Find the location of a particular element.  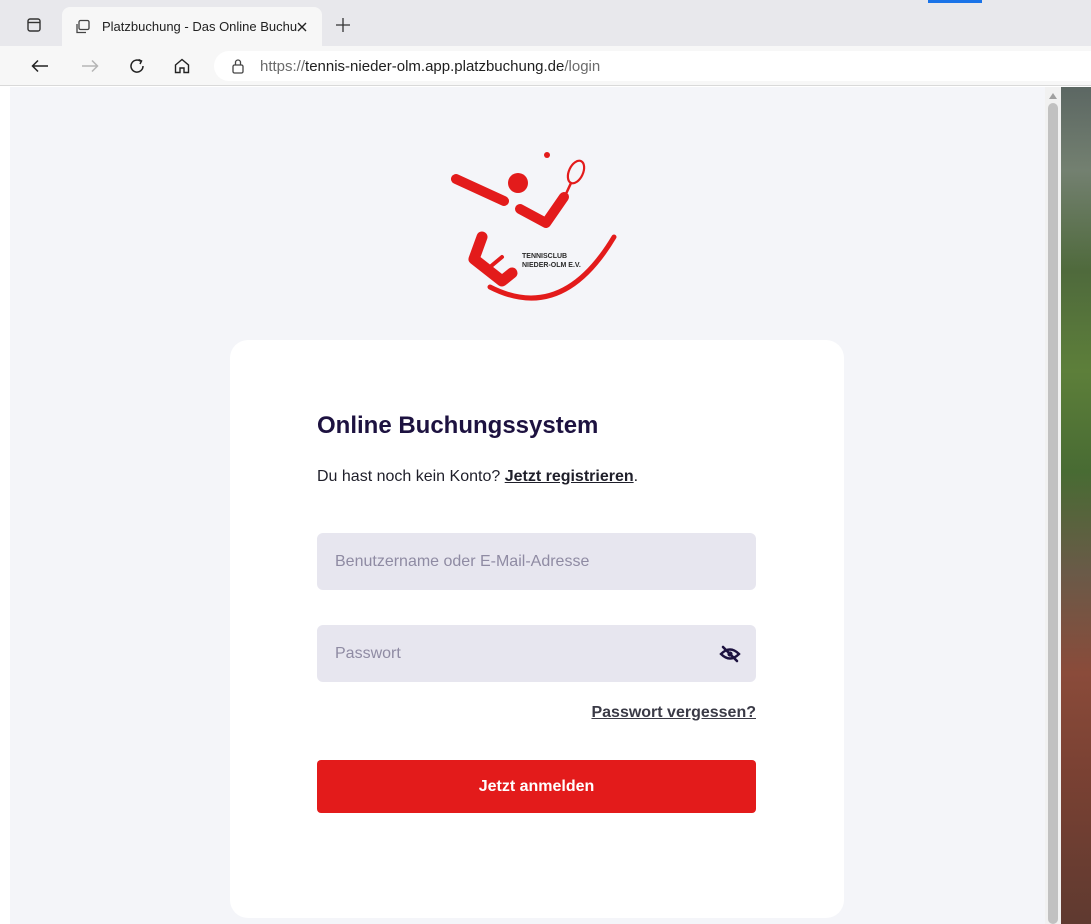

url-prefix: https:// is located at coordinates (283, 66).